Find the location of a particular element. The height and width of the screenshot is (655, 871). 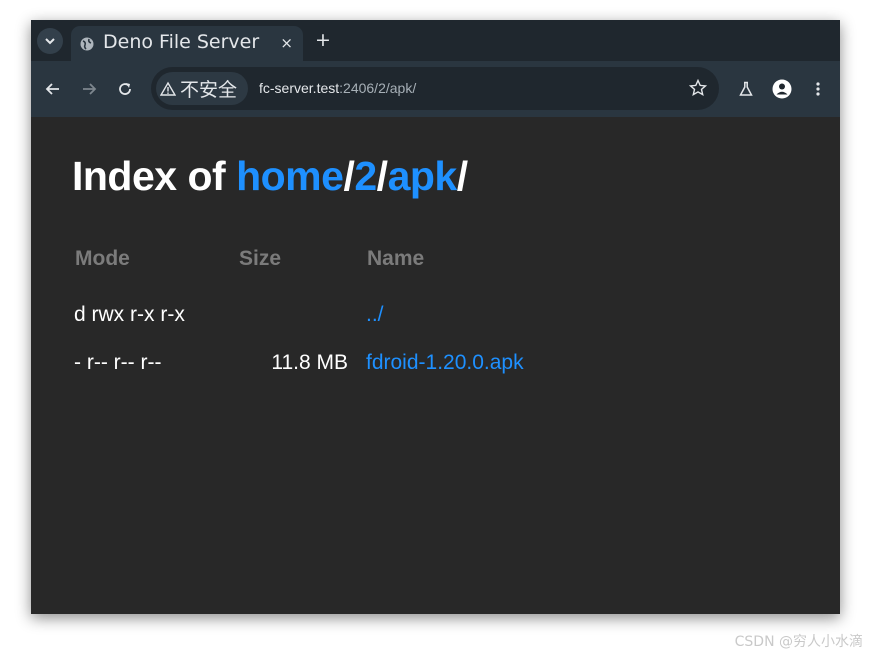

title-prefix: Index of is located at coordinates (154, 176).